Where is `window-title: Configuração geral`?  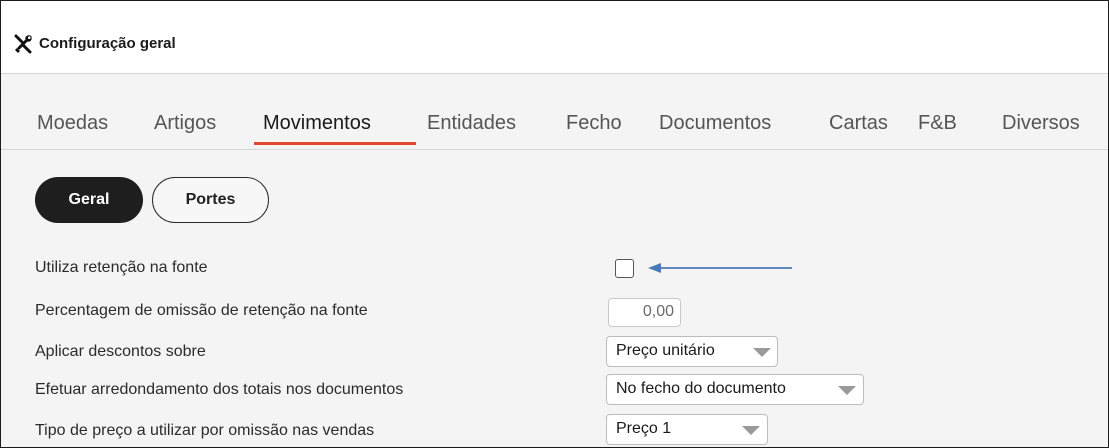
window-title: Configuração geral is located at coordinates (107, 43).